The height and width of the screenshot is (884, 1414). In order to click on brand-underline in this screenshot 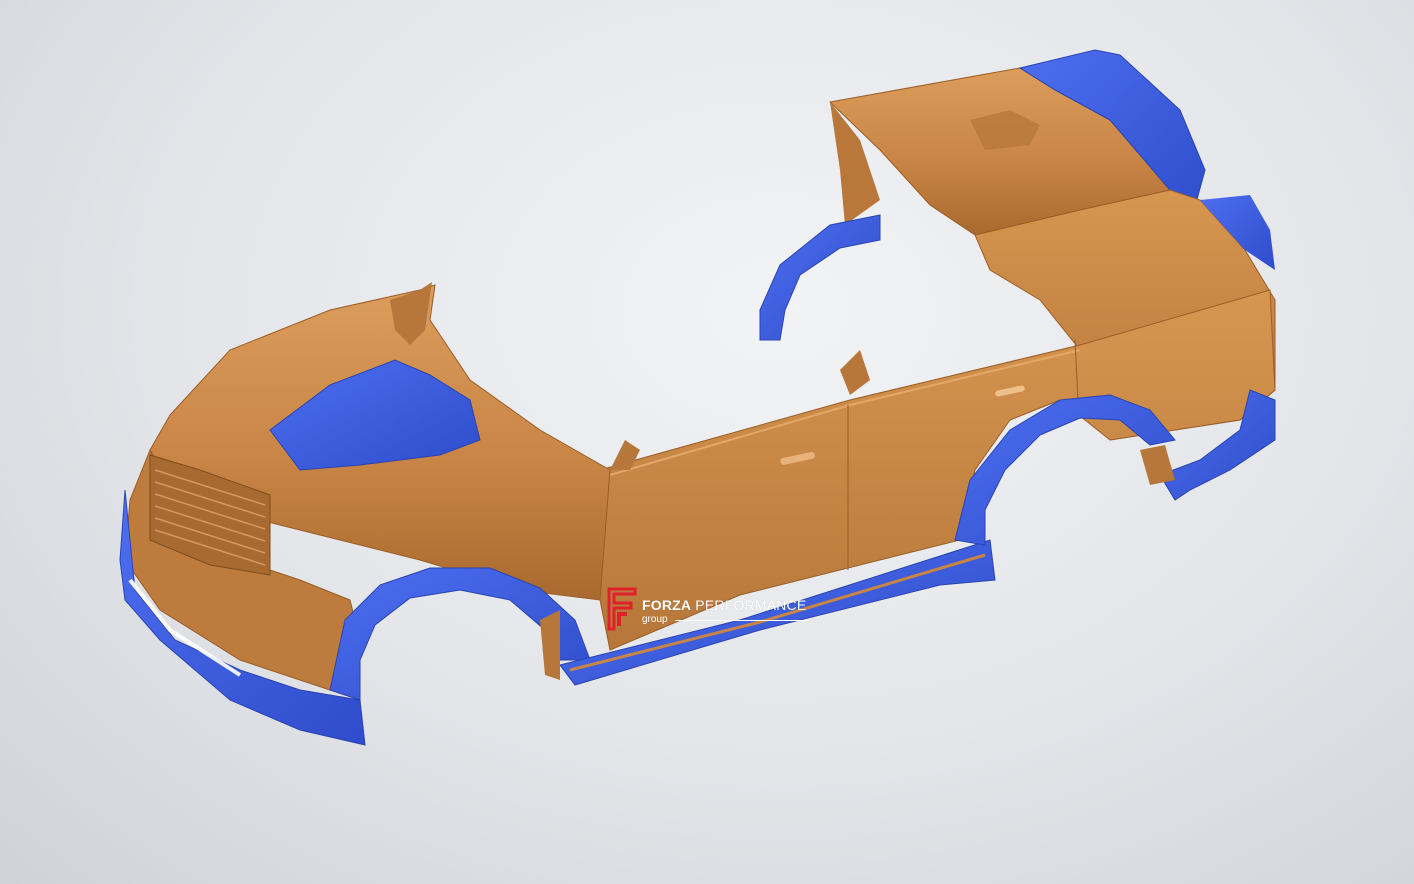, I will do `click(742, 620)`.